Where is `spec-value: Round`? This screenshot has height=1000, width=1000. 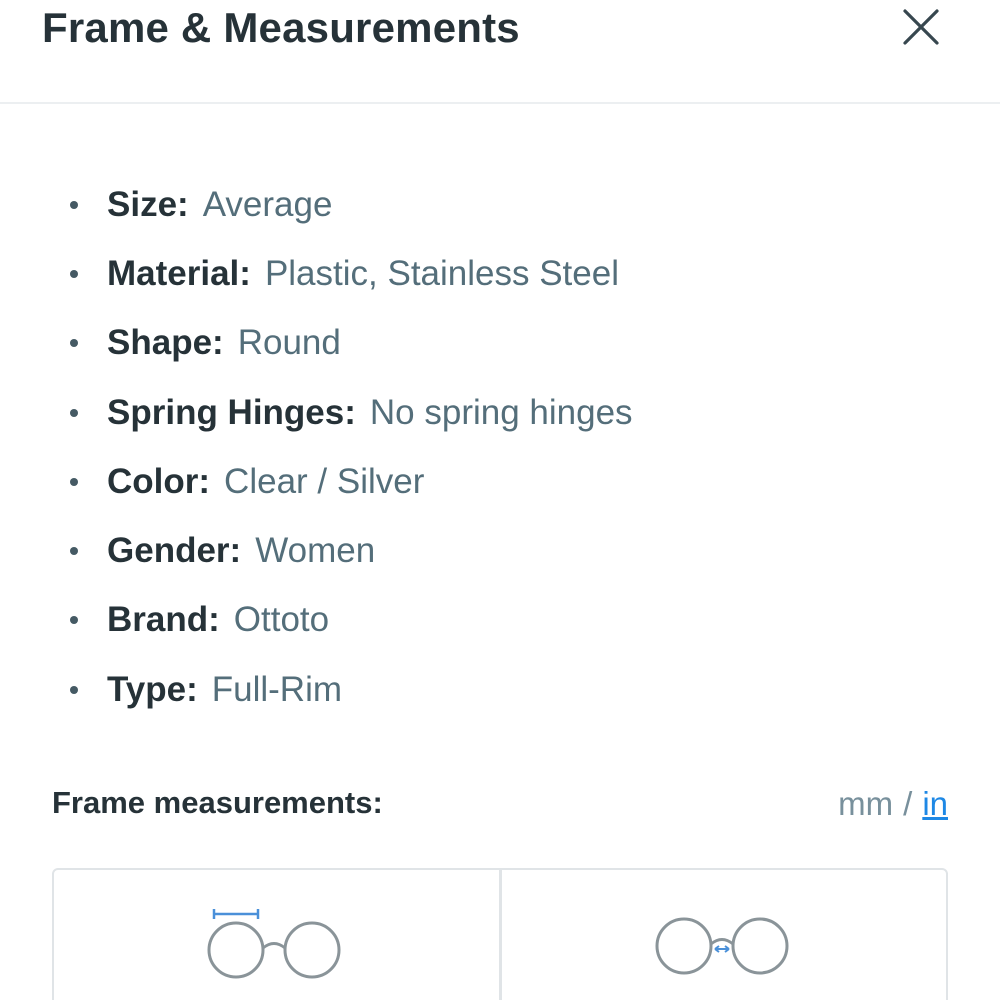 spec-value: Round is located at coordinates (289, 343).